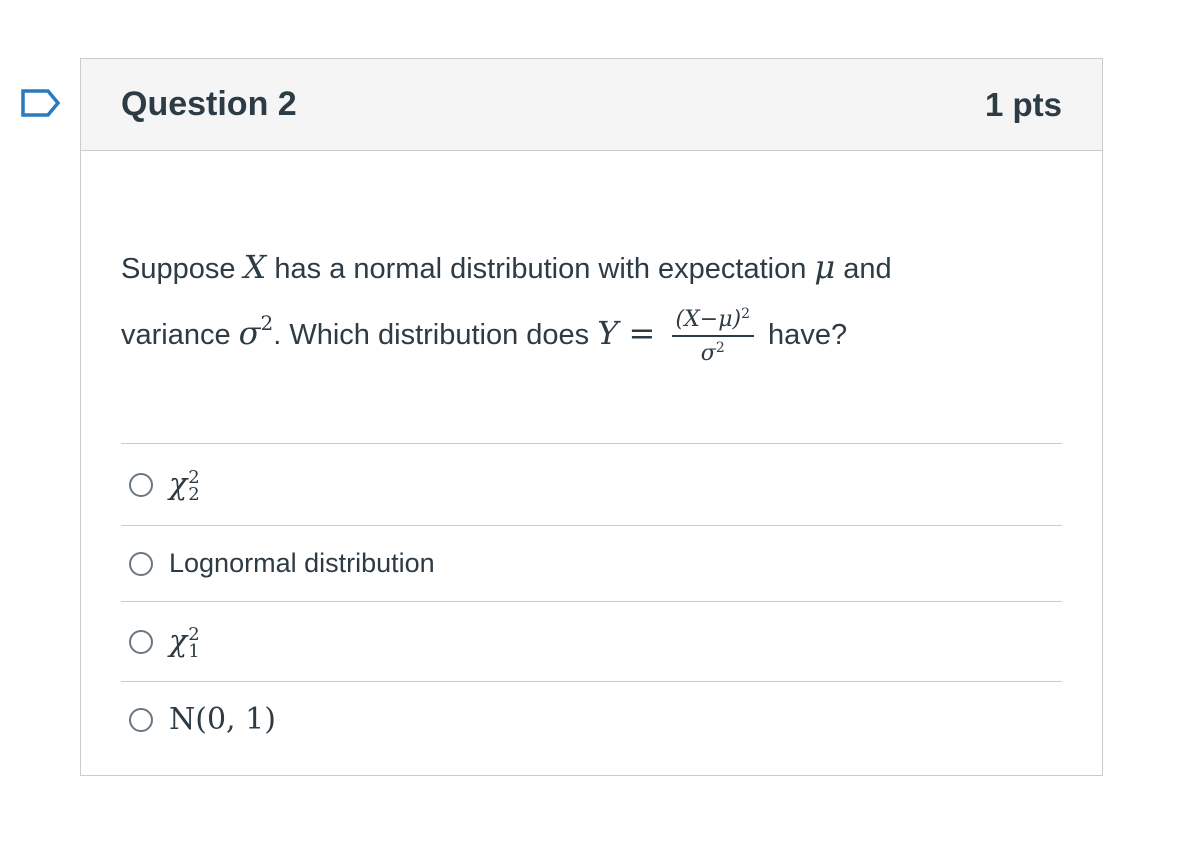 The image size is (1187, 843). What do you see at coordinates (608, 333) in the screenshot?
I see `math-variable-y: Y` at bounding box center [608, 333].